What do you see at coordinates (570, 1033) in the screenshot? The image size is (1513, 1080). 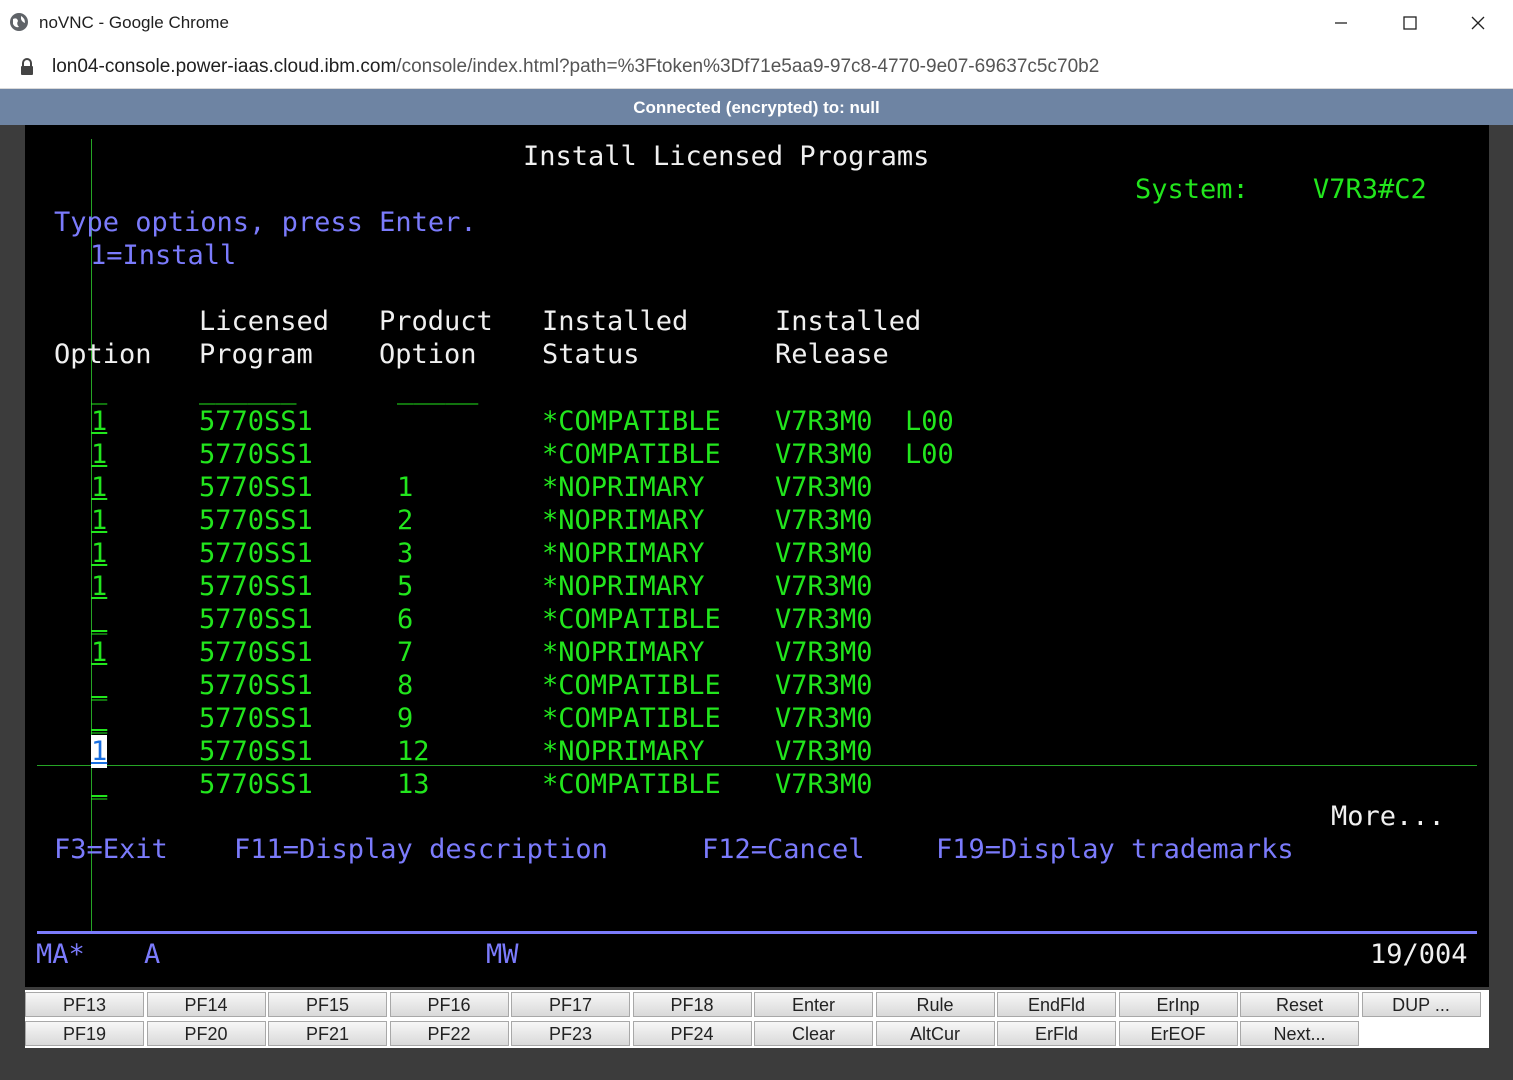 I see `key-pf23: PF23` at bounding box center [570, 1033].